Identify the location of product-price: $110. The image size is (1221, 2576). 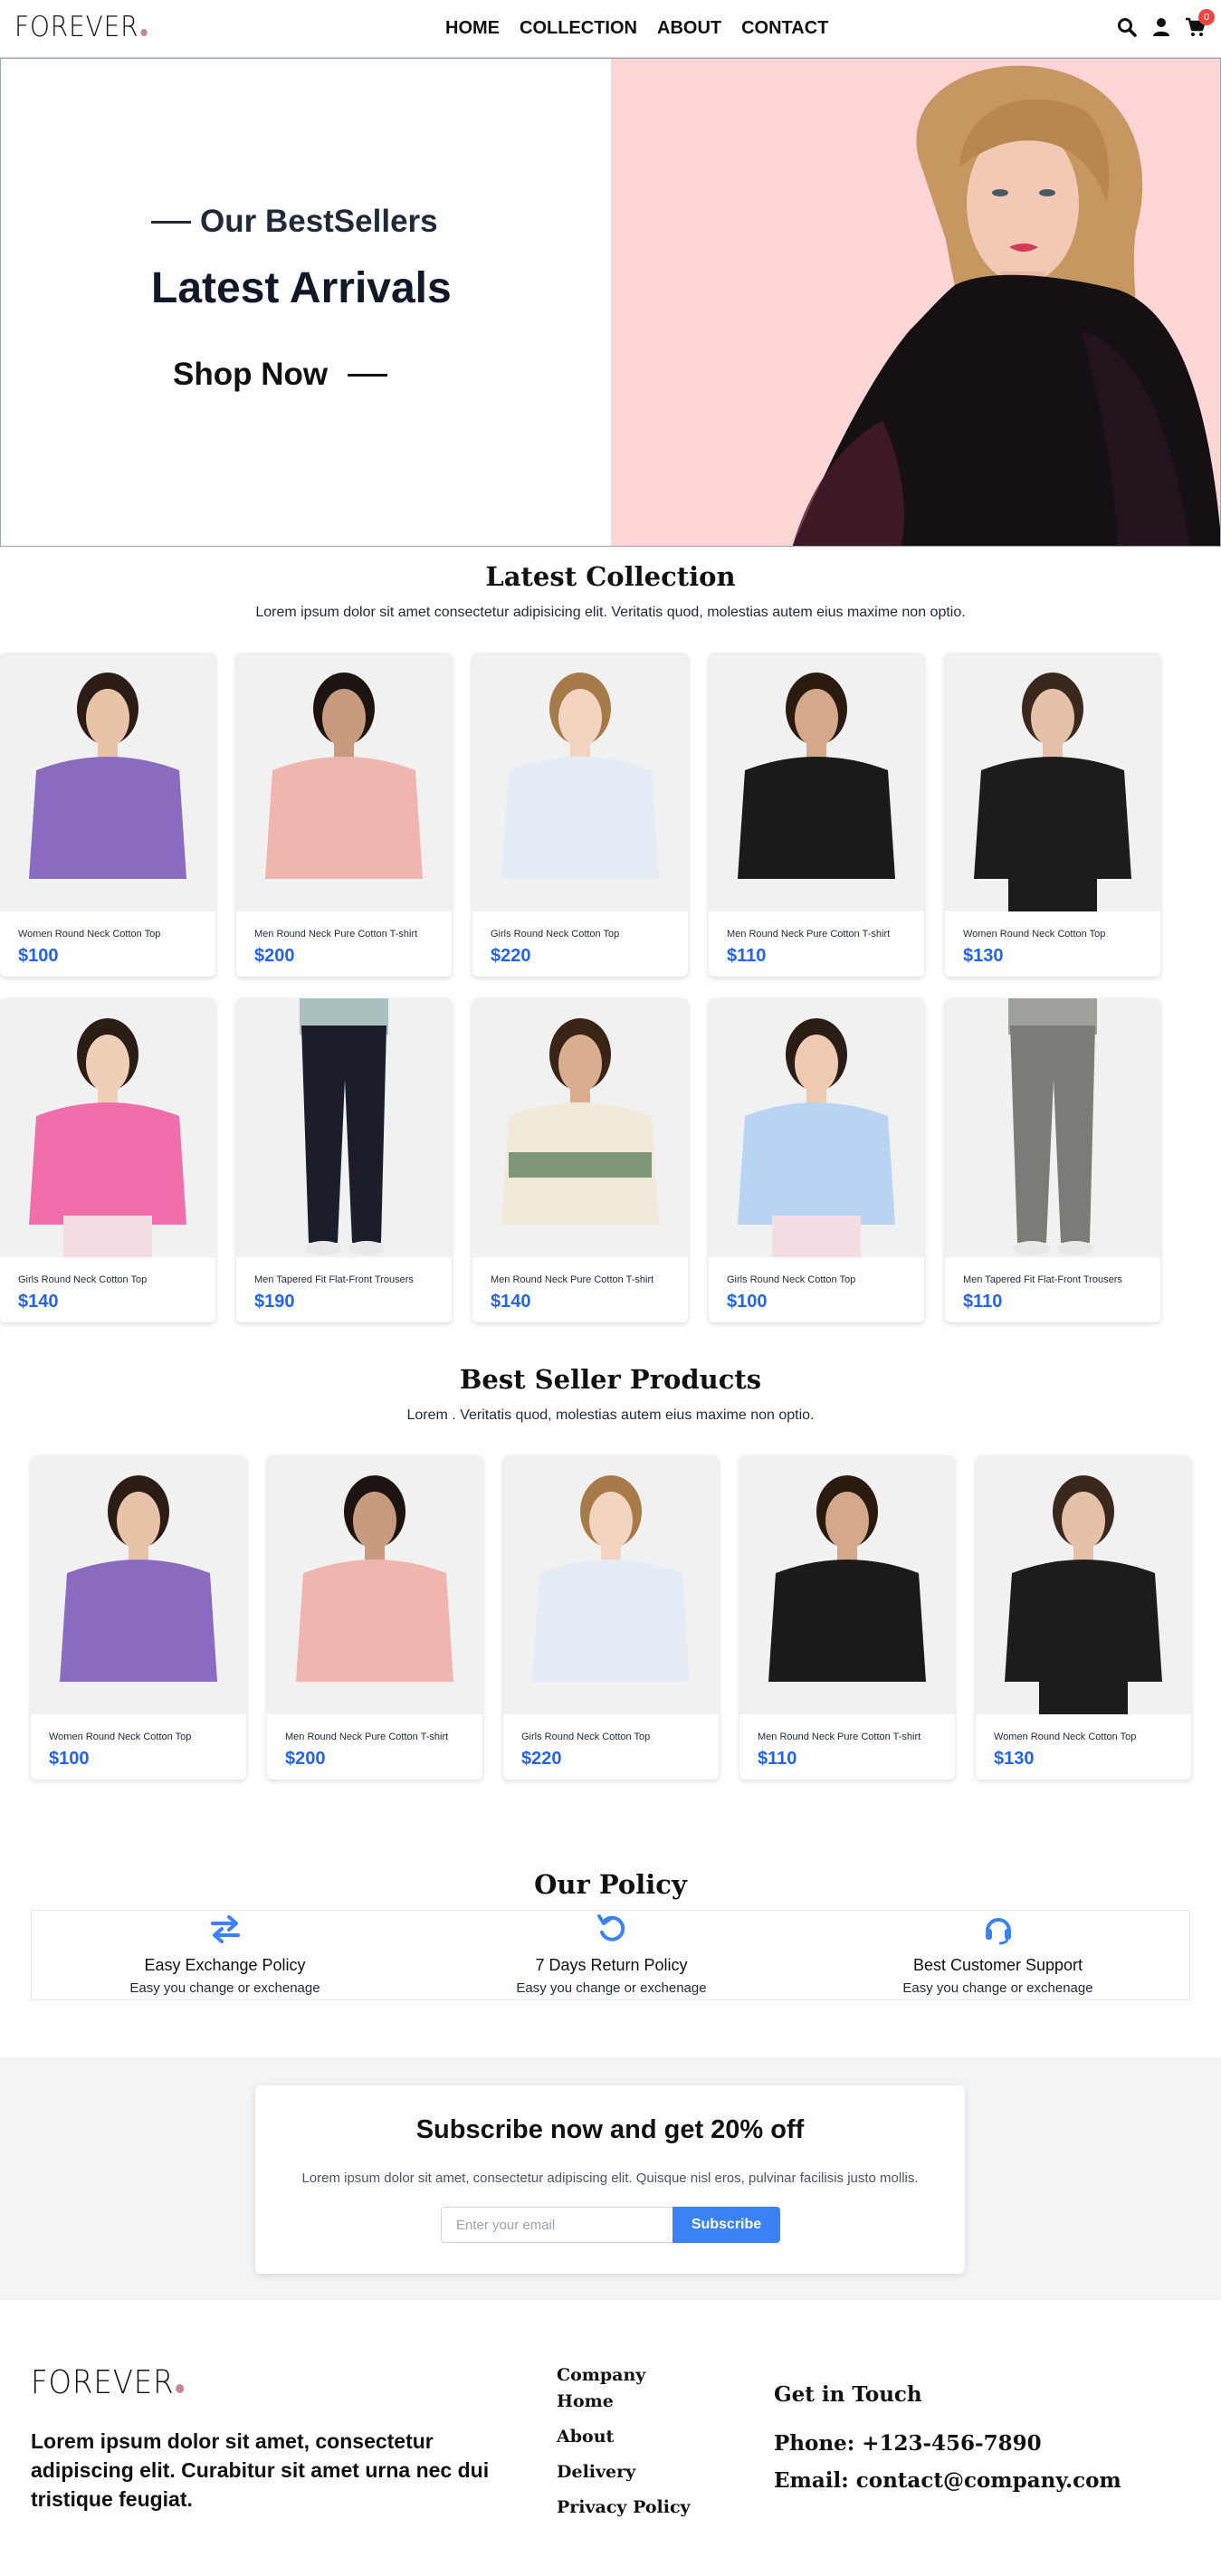
(777, 1759).